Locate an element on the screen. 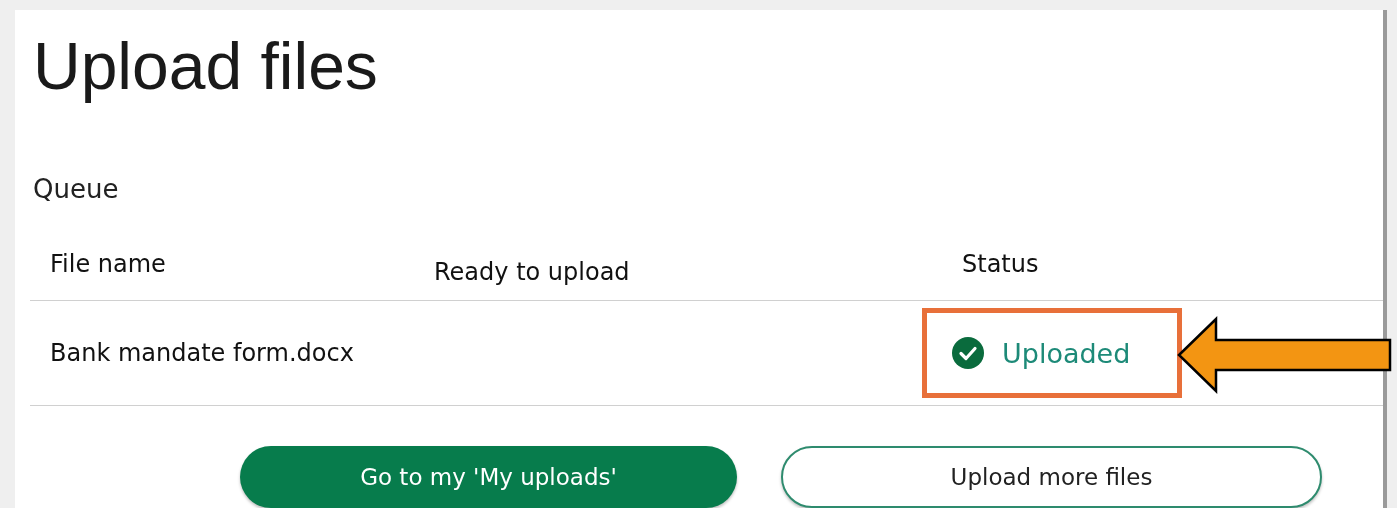 The image size is (1397, 508). upload-more-button: Upload more files is located at coordinates (1051, 477).